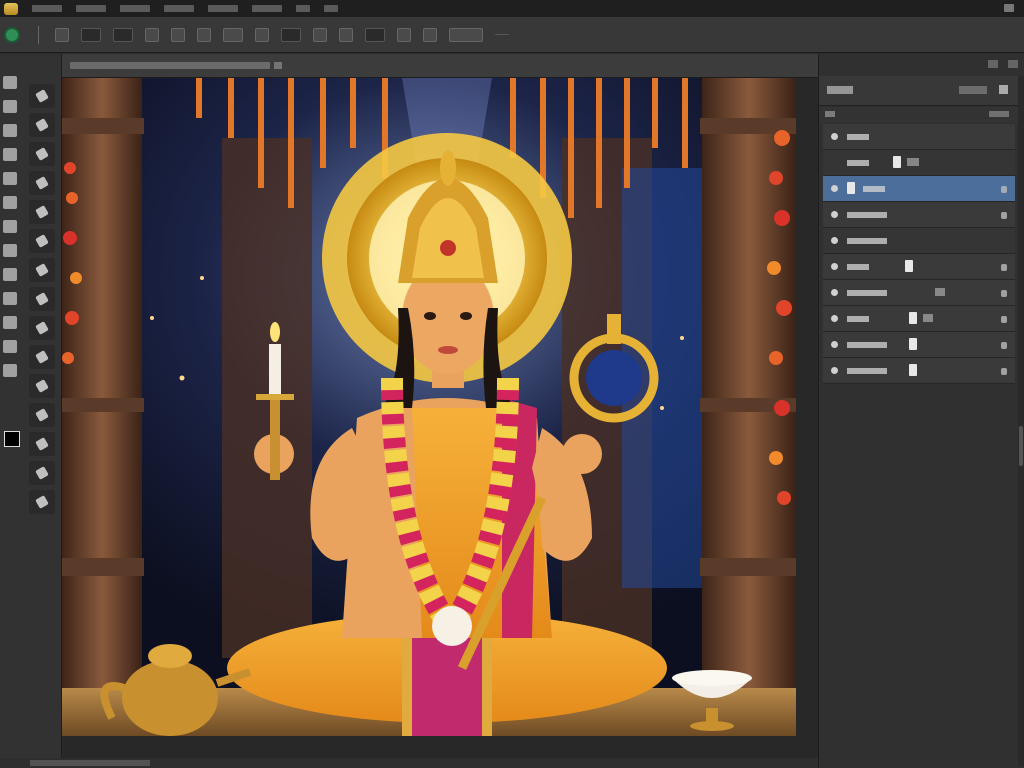 The width and height of the screenshot is (1024, 768). I want to click on close-panel-icon, so click(1013, 64).